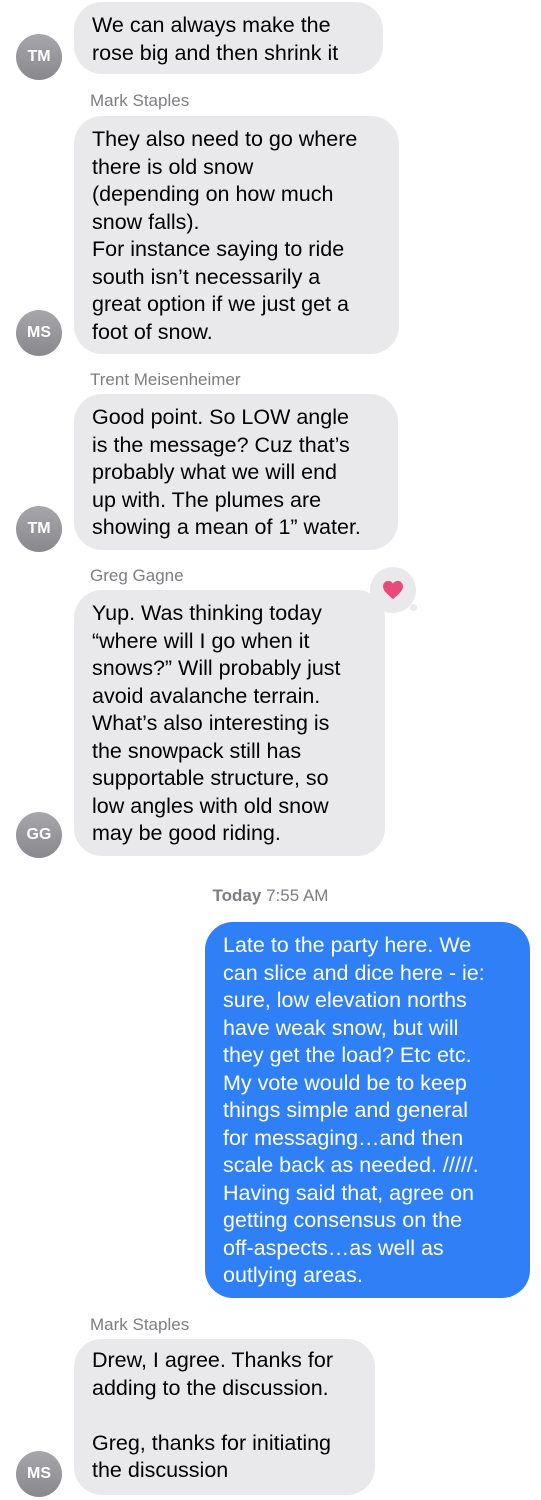  Describe the element at coordinates (165, 379) in the screenshot. I see `sender-name: Trent Meisenheimer` at that location.